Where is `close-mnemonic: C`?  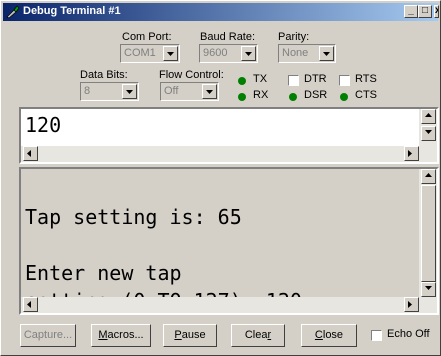 close-mnemonic: C is located at coordinates (318, 335).